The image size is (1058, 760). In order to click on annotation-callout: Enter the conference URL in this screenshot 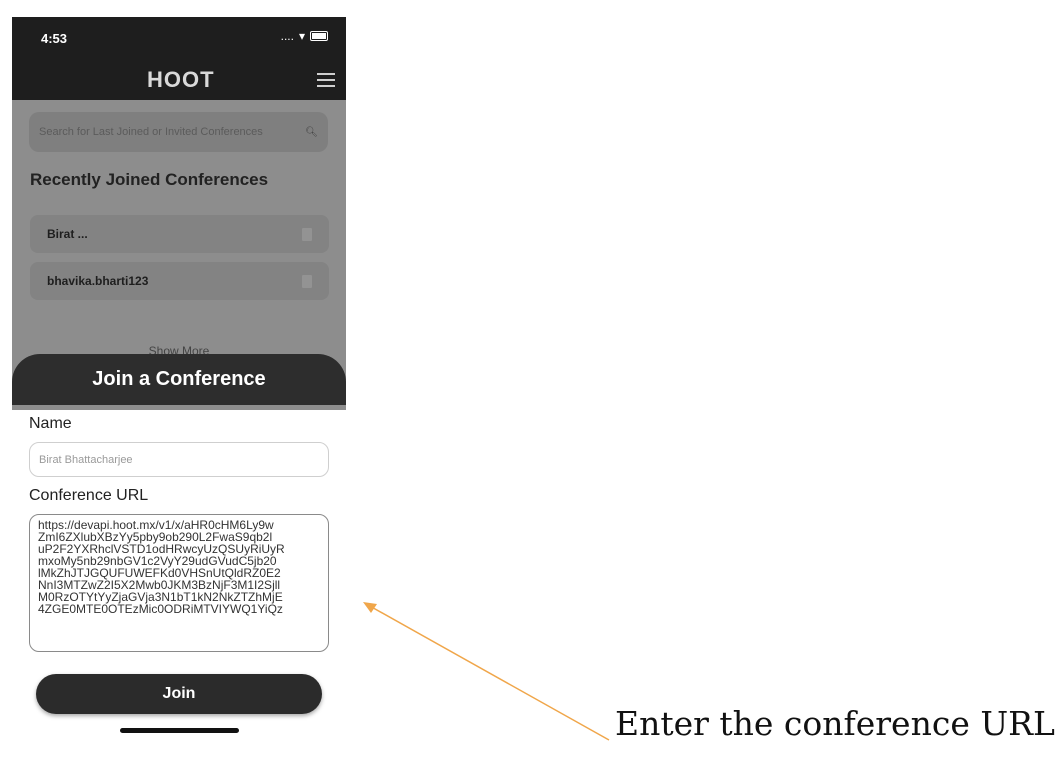, I will do `click(835, 723)`.